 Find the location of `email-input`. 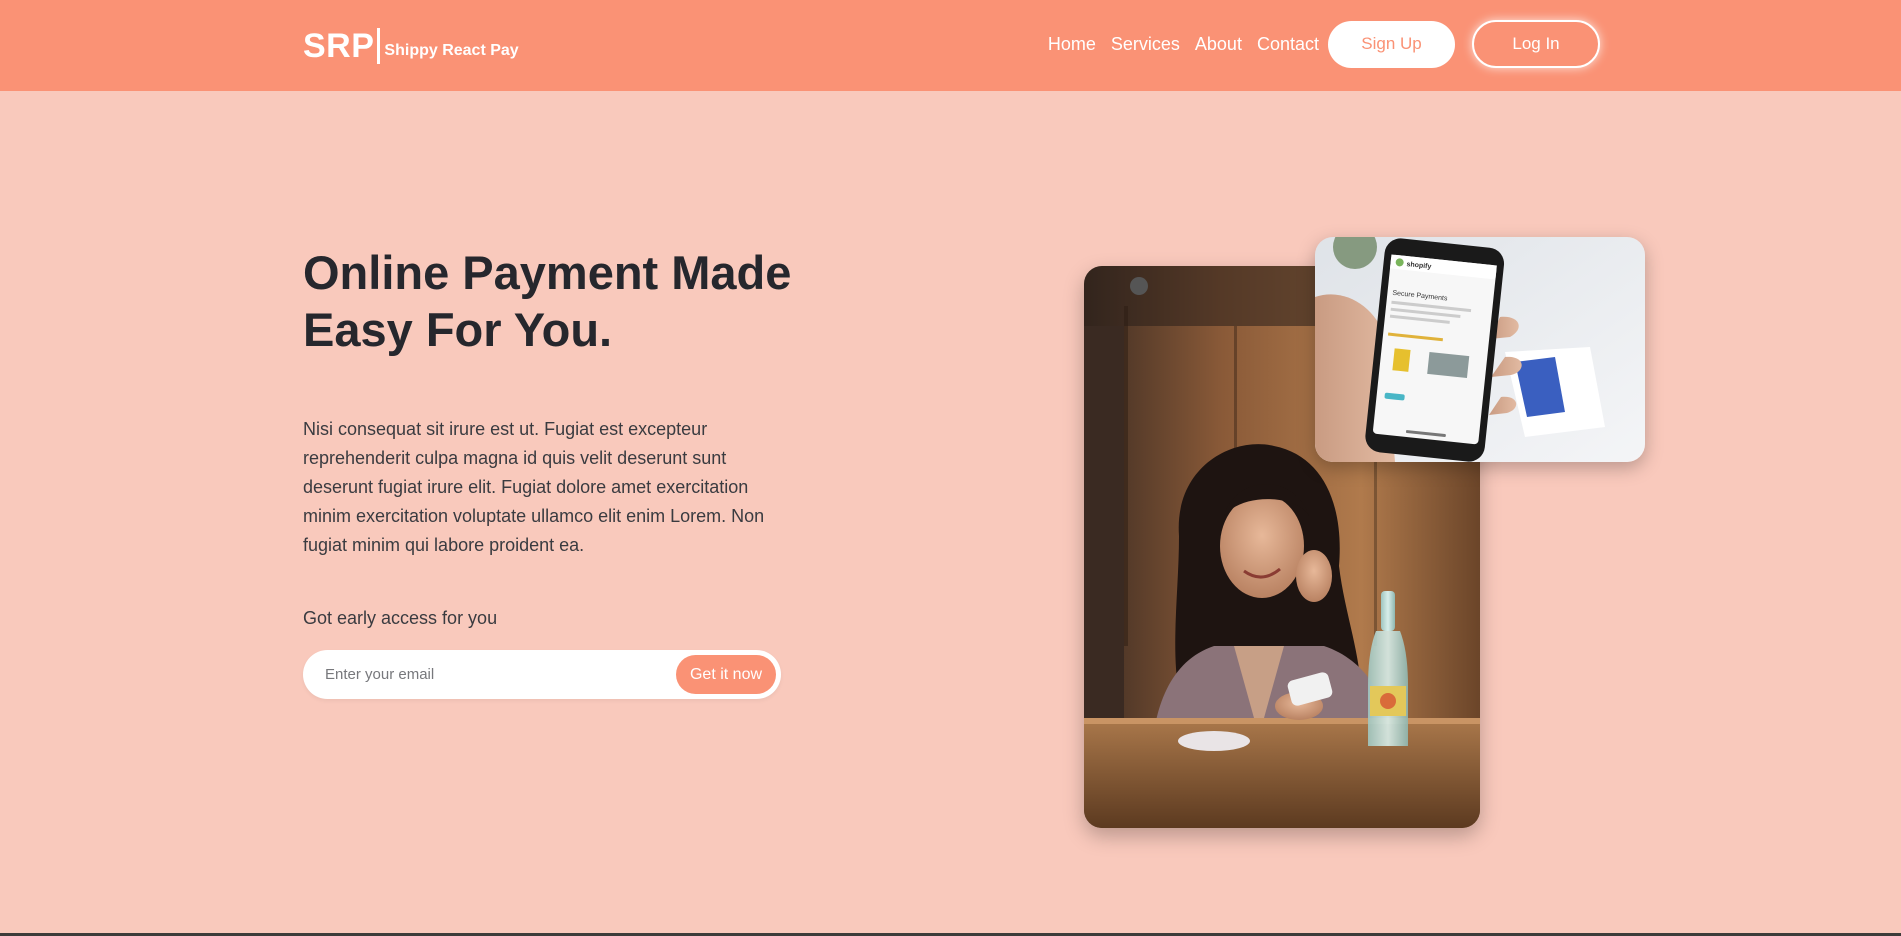

email-input is located at coordinates (490, 674).